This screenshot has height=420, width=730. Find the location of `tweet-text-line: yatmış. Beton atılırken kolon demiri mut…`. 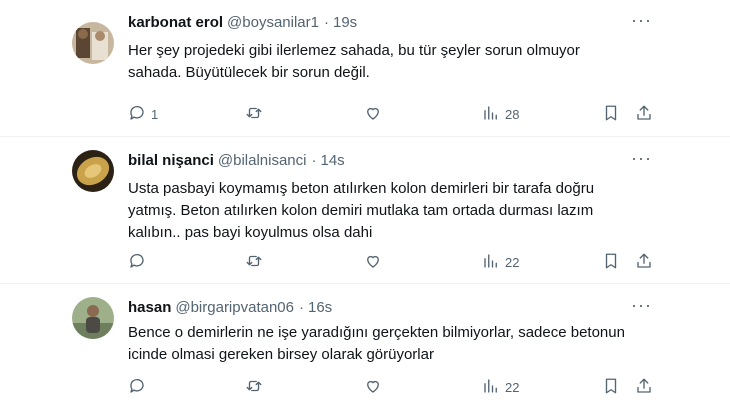

tweet-text-line: yatmış. Beton atılırken kolon demiri mut… is located at coordinates (361, 210).